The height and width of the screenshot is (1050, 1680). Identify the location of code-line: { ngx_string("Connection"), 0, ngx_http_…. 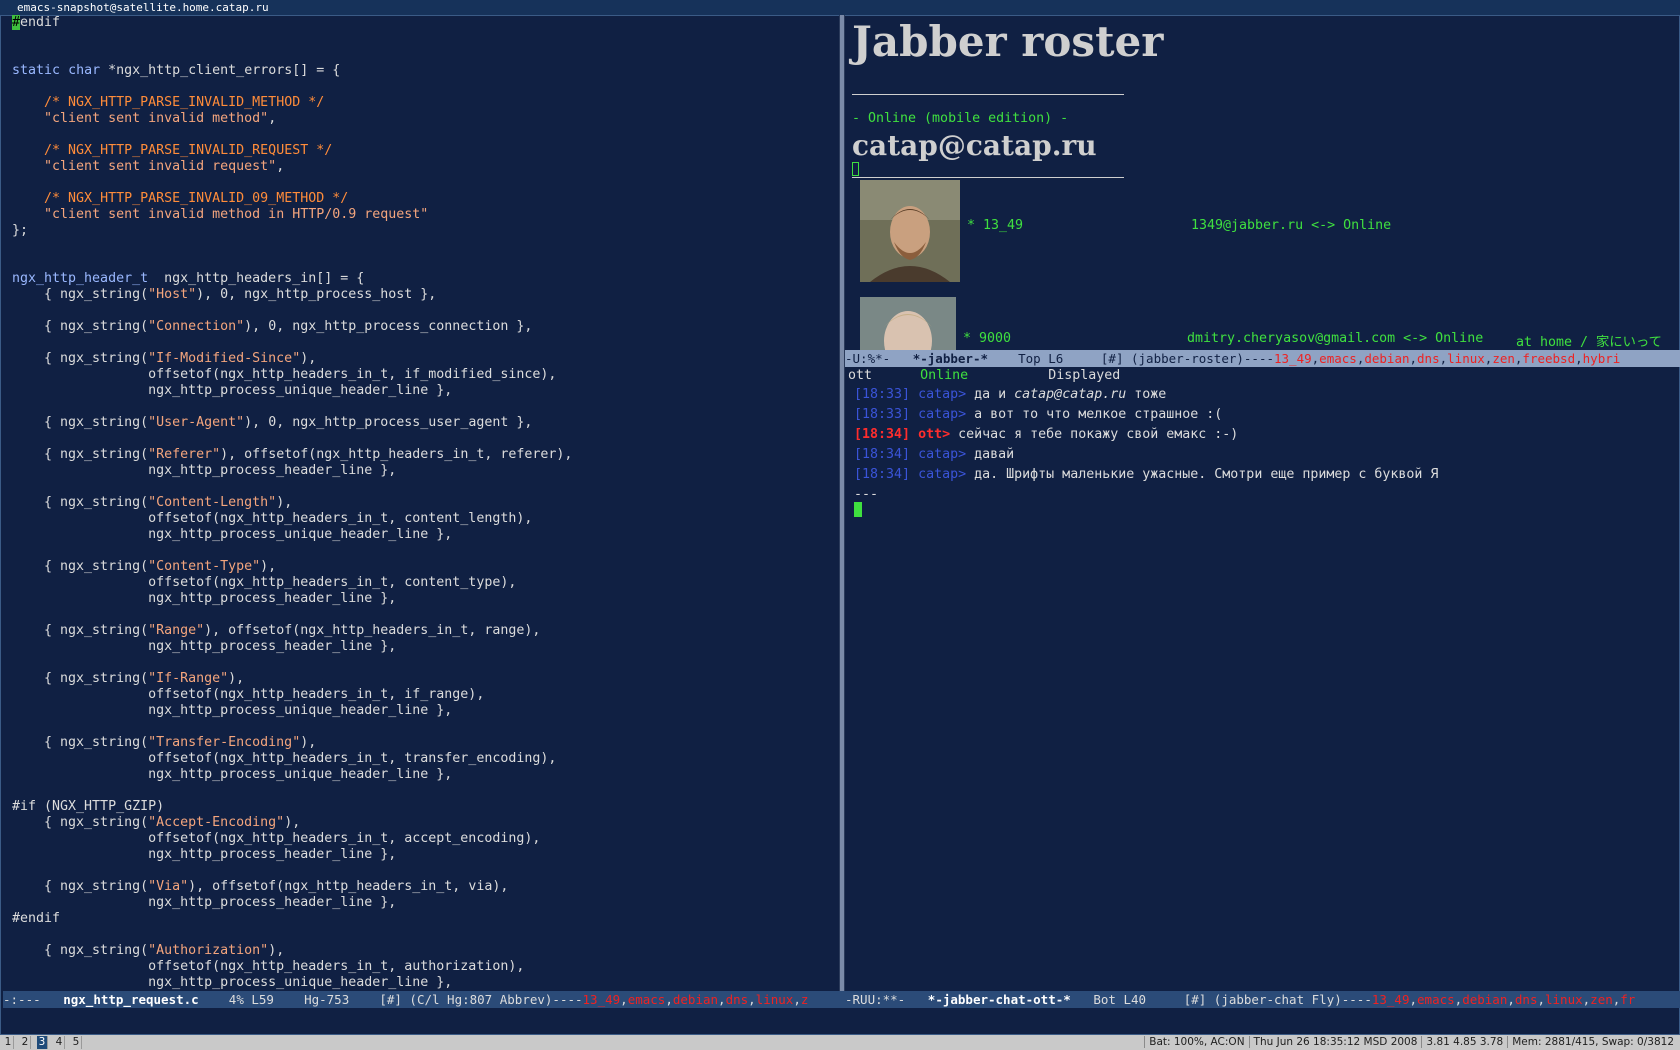
(272, 326).